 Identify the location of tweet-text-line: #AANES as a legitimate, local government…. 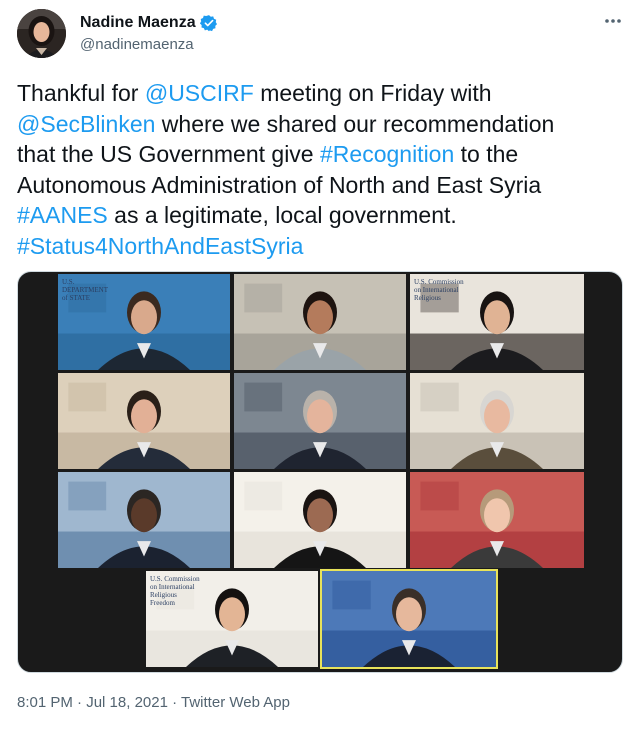
(320, 215).